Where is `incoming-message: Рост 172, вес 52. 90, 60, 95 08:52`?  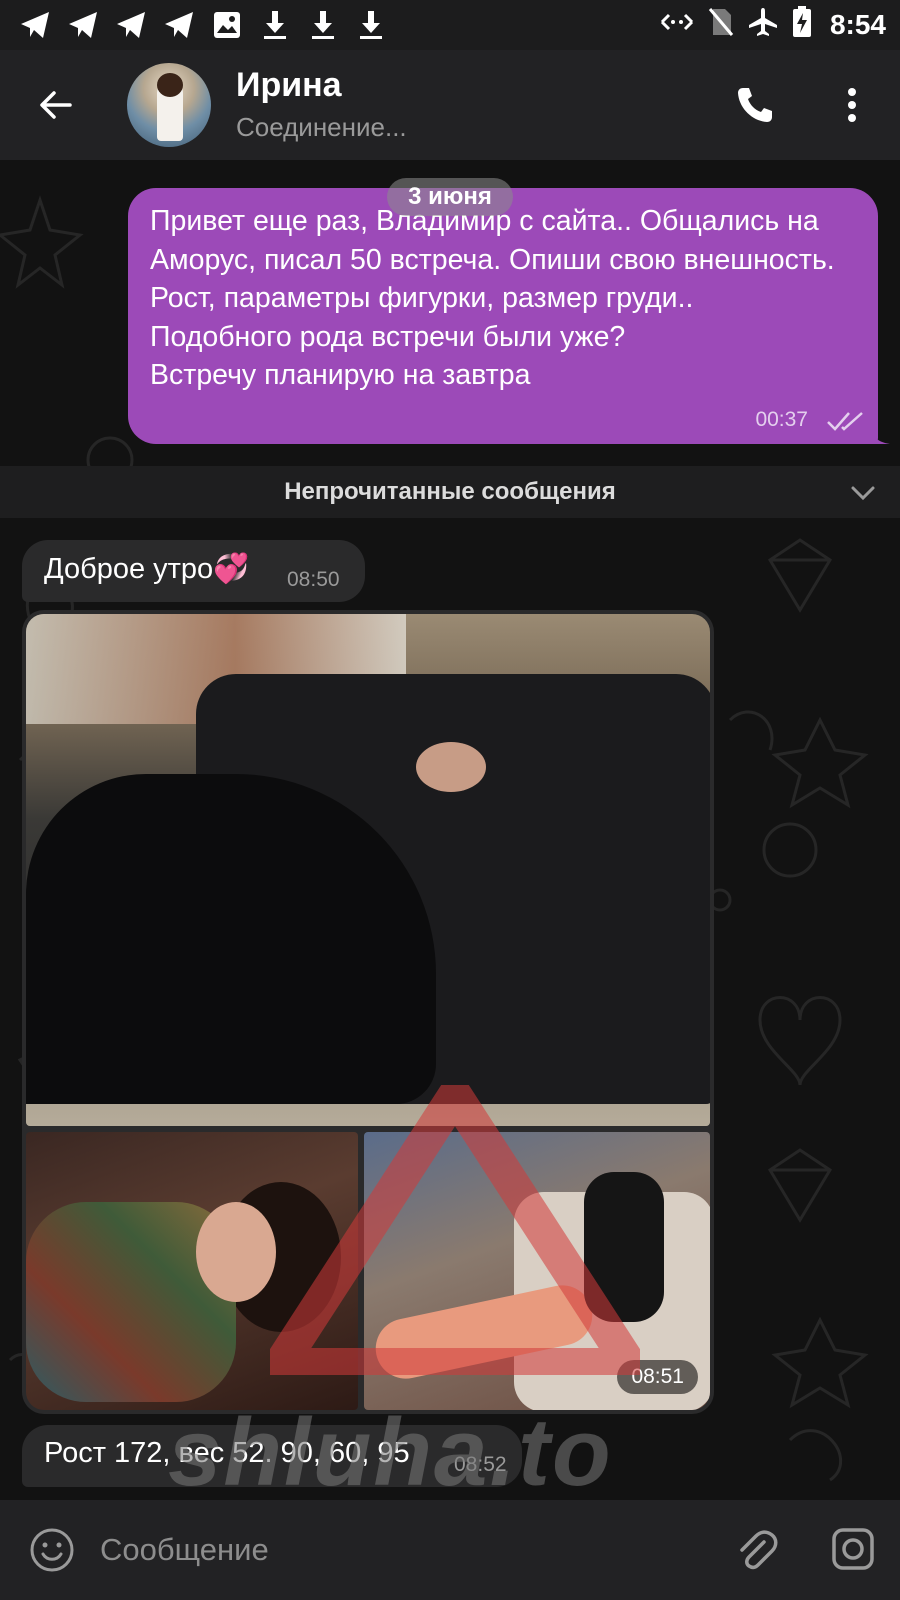 incoming-message: Рост 172, вес 52. 90, 60, 95 08:52 is located at coordinates (272, 1456).